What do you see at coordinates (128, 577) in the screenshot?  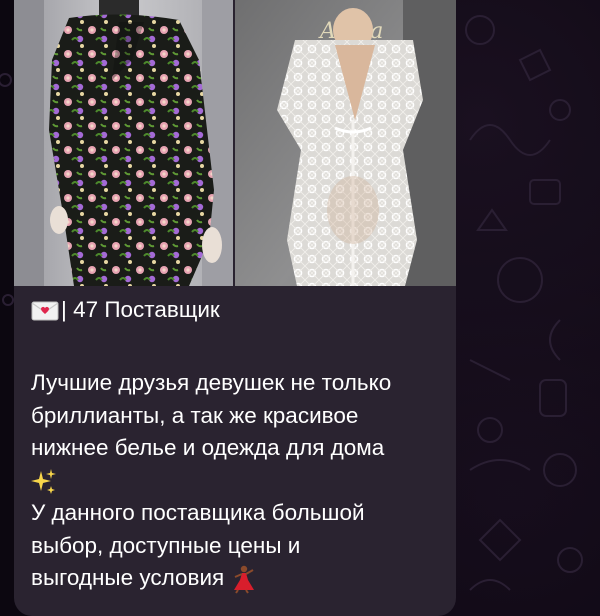 I see `detail-line-text: выгодные условия` at bounding box center [128, 577].